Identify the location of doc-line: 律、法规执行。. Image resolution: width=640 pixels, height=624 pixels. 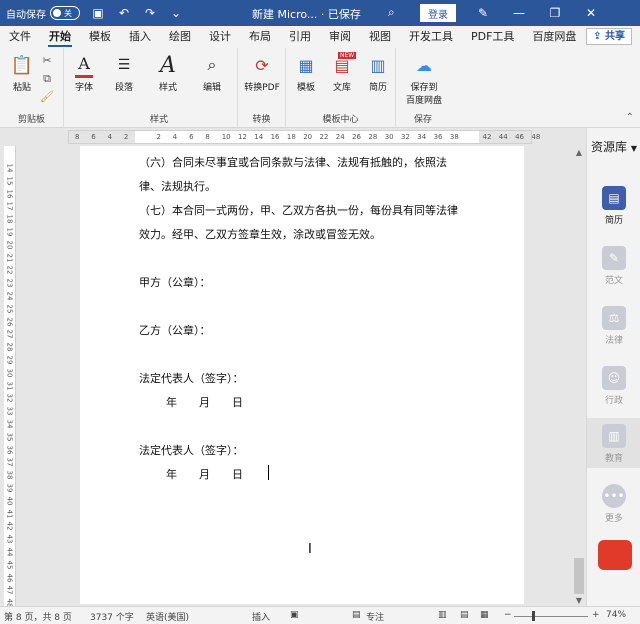
(177, 186).